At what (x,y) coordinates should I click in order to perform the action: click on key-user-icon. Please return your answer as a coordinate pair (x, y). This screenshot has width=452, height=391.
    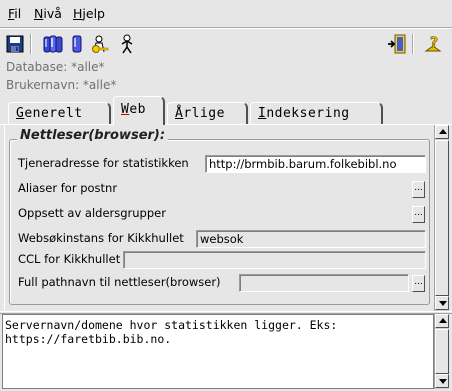
    Looking at the image, I should click on (101, 44).